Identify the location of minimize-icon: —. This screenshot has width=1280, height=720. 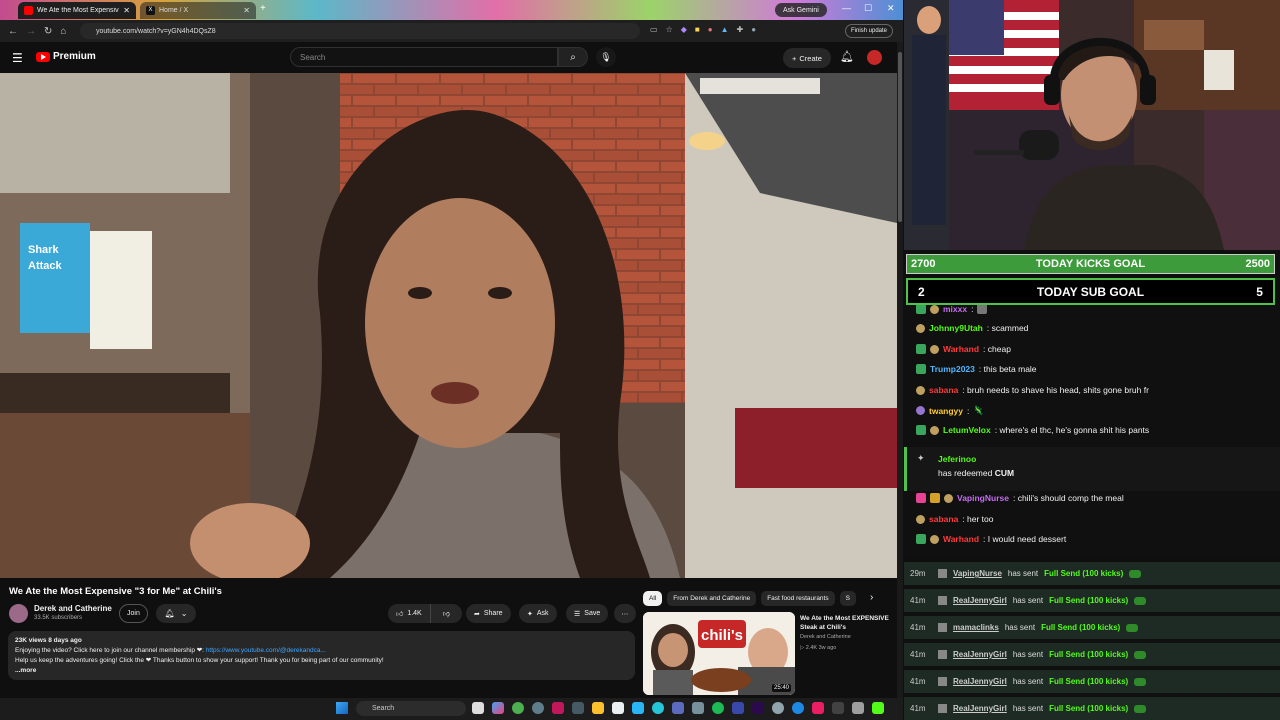
(846, 8).